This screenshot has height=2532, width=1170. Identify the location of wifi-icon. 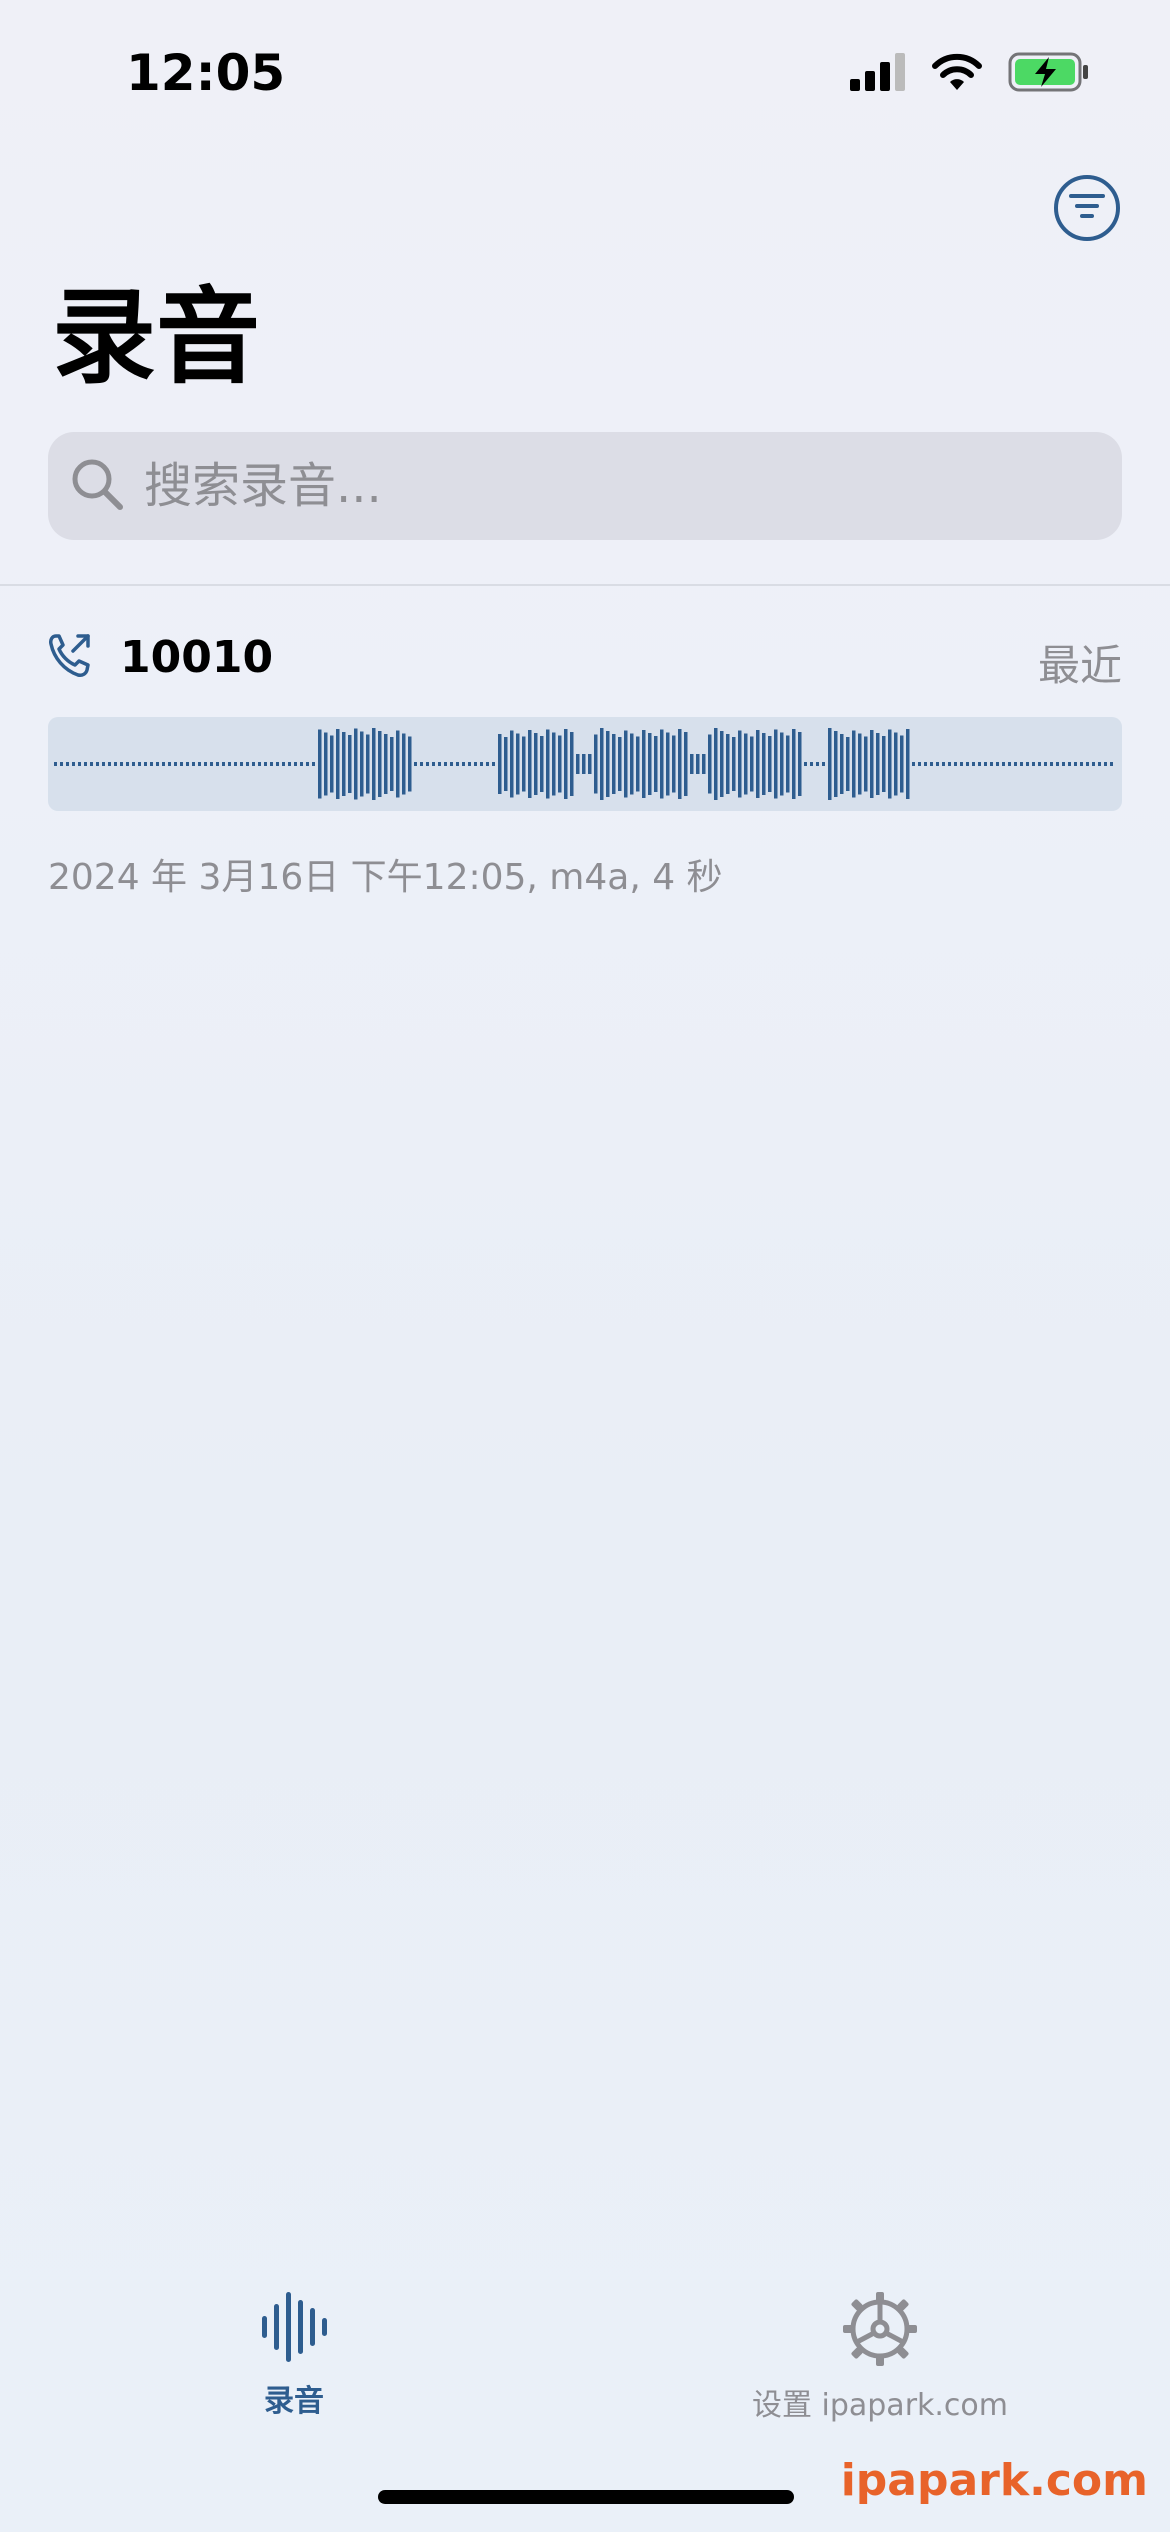
(957, 74).